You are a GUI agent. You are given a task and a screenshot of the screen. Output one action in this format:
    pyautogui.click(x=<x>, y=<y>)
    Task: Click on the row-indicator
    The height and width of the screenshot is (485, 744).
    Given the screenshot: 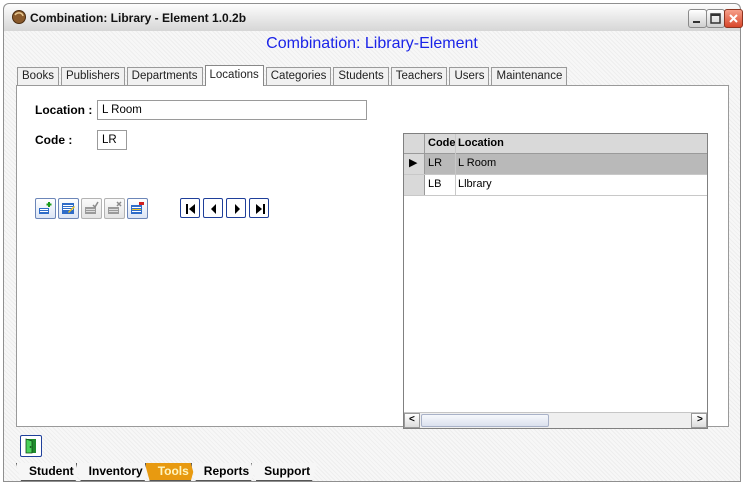 What is the action you would take?
    pyautogui.click(x=414, y=185)
    